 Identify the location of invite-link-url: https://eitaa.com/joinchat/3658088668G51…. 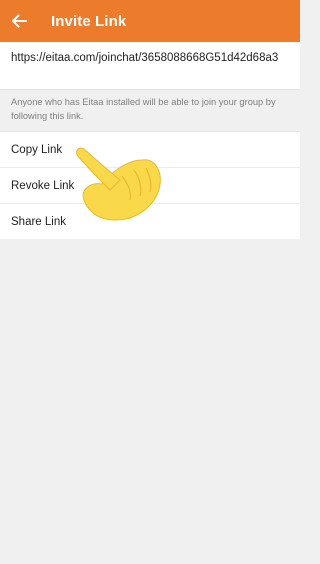
(151, 58).